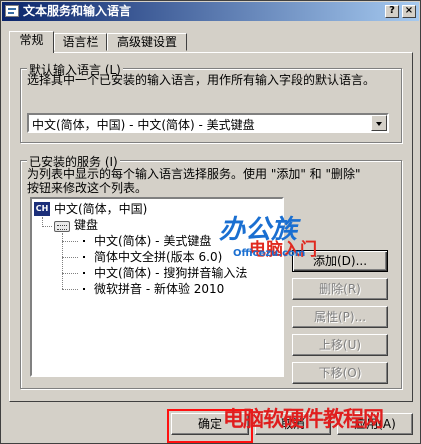  Describe the element at coordinates (152, 241) in the screenshot. I see `tree-item: 中文(简体) - 美式键盘` at that location.